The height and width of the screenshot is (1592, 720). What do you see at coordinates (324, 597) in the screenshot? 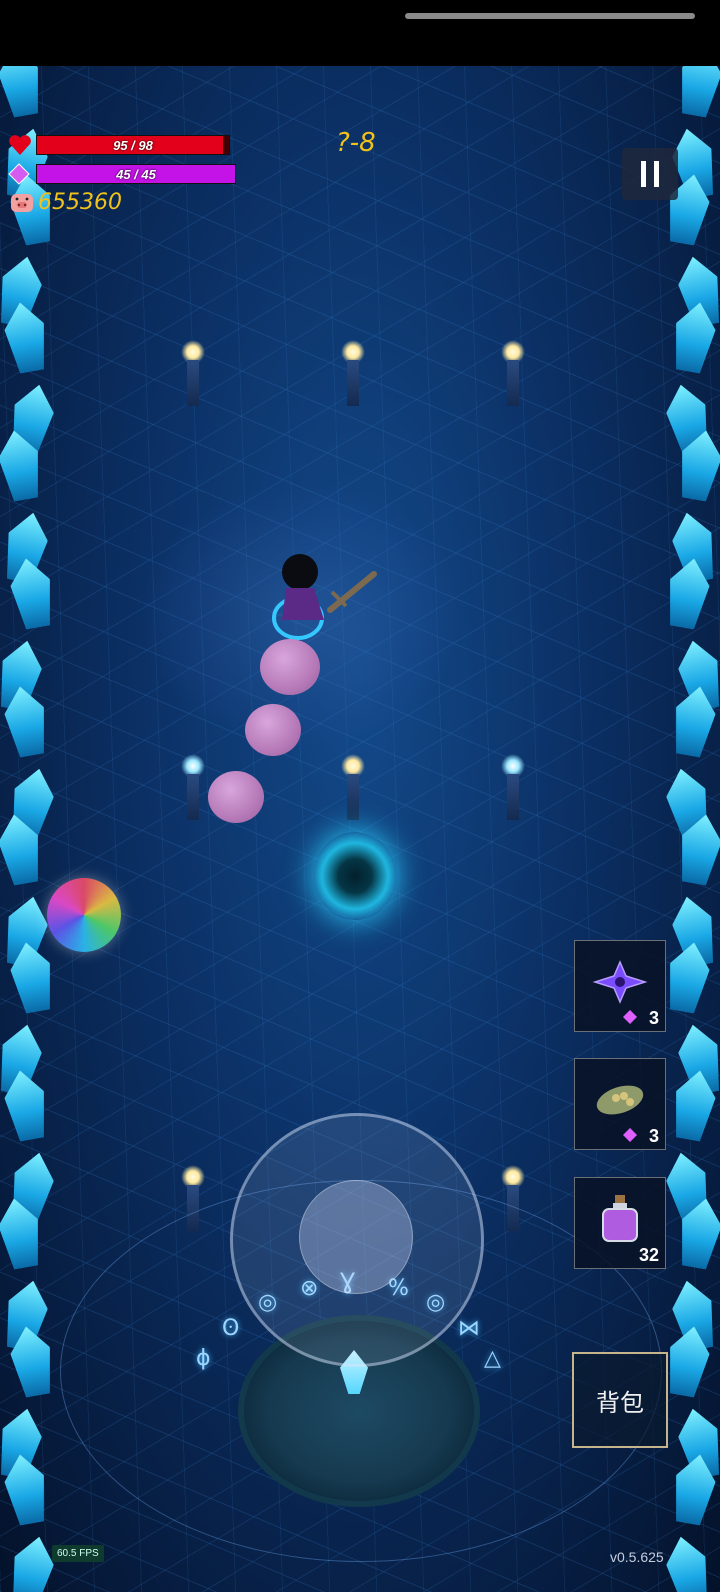
I see `player-character` at bounding box center [324, 597].